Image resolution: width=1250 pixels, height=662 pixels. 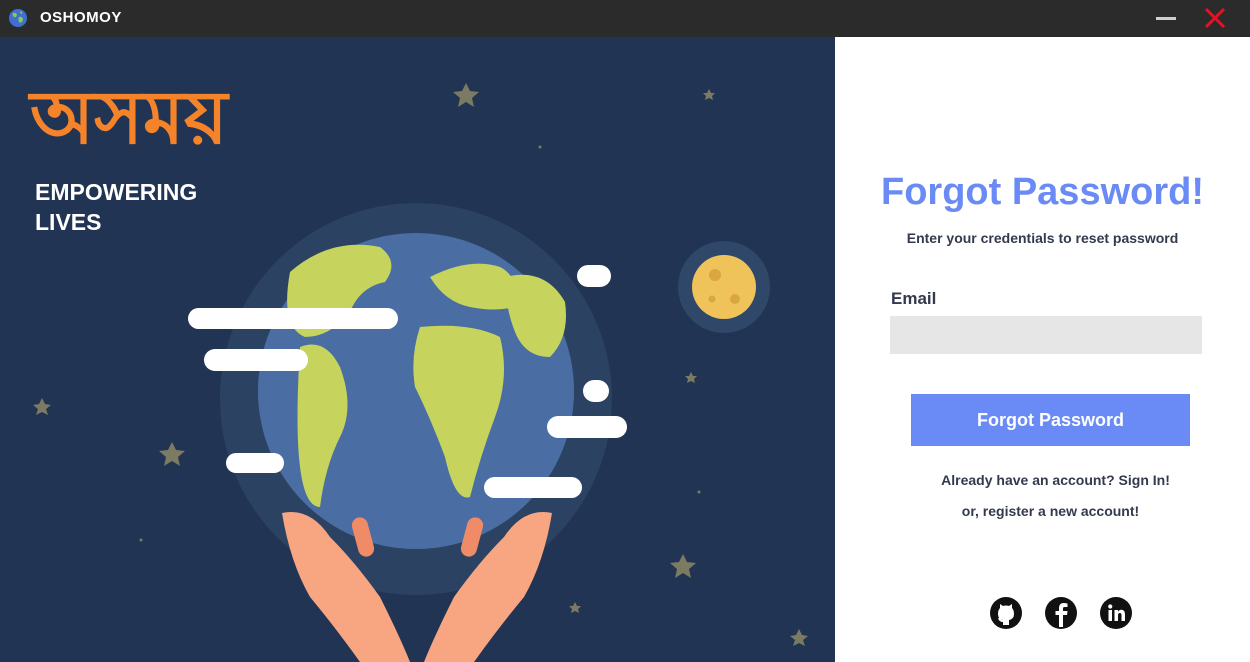 I want to click on github-icon, so click(x=1006, y=613).